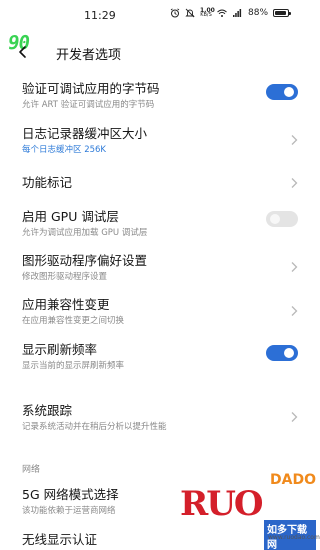  I want to click on alarm-icon, so click(175, 13).